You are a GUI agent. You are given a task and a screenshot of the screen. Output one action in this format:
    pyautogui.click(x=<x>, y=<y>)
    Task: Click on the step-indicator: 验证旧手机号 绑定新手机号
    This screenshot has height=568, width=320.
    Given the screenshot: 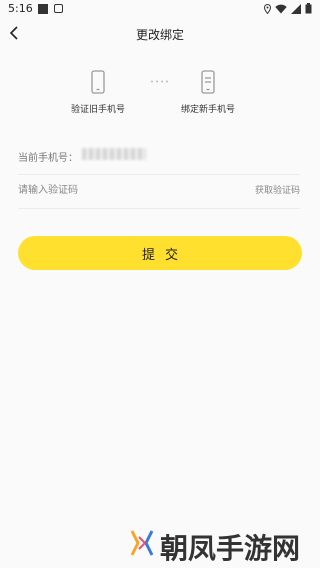 What is the action you would take?
    pyautogui.click(x=160, y=95)
    